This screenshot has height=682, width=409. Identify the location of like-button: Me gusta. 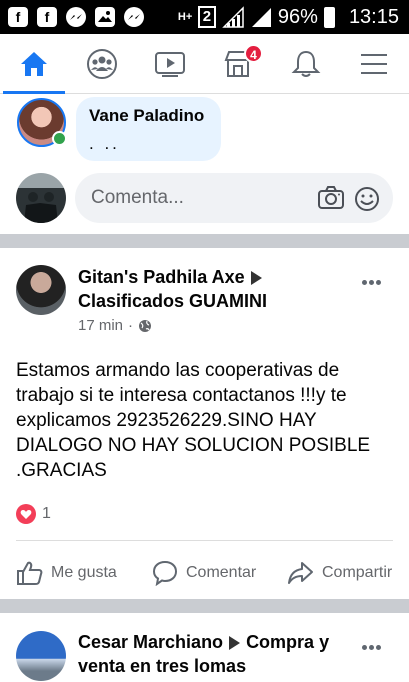
(66, 573).